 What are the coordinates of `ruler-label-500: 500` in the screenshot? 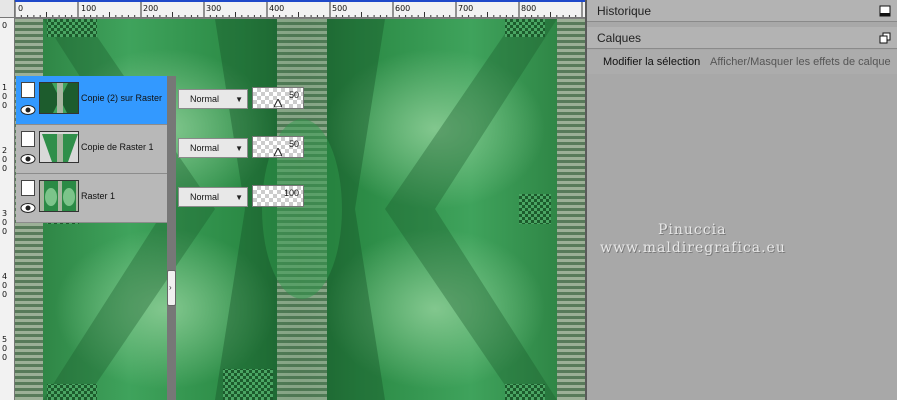 It's located at (340, 8).